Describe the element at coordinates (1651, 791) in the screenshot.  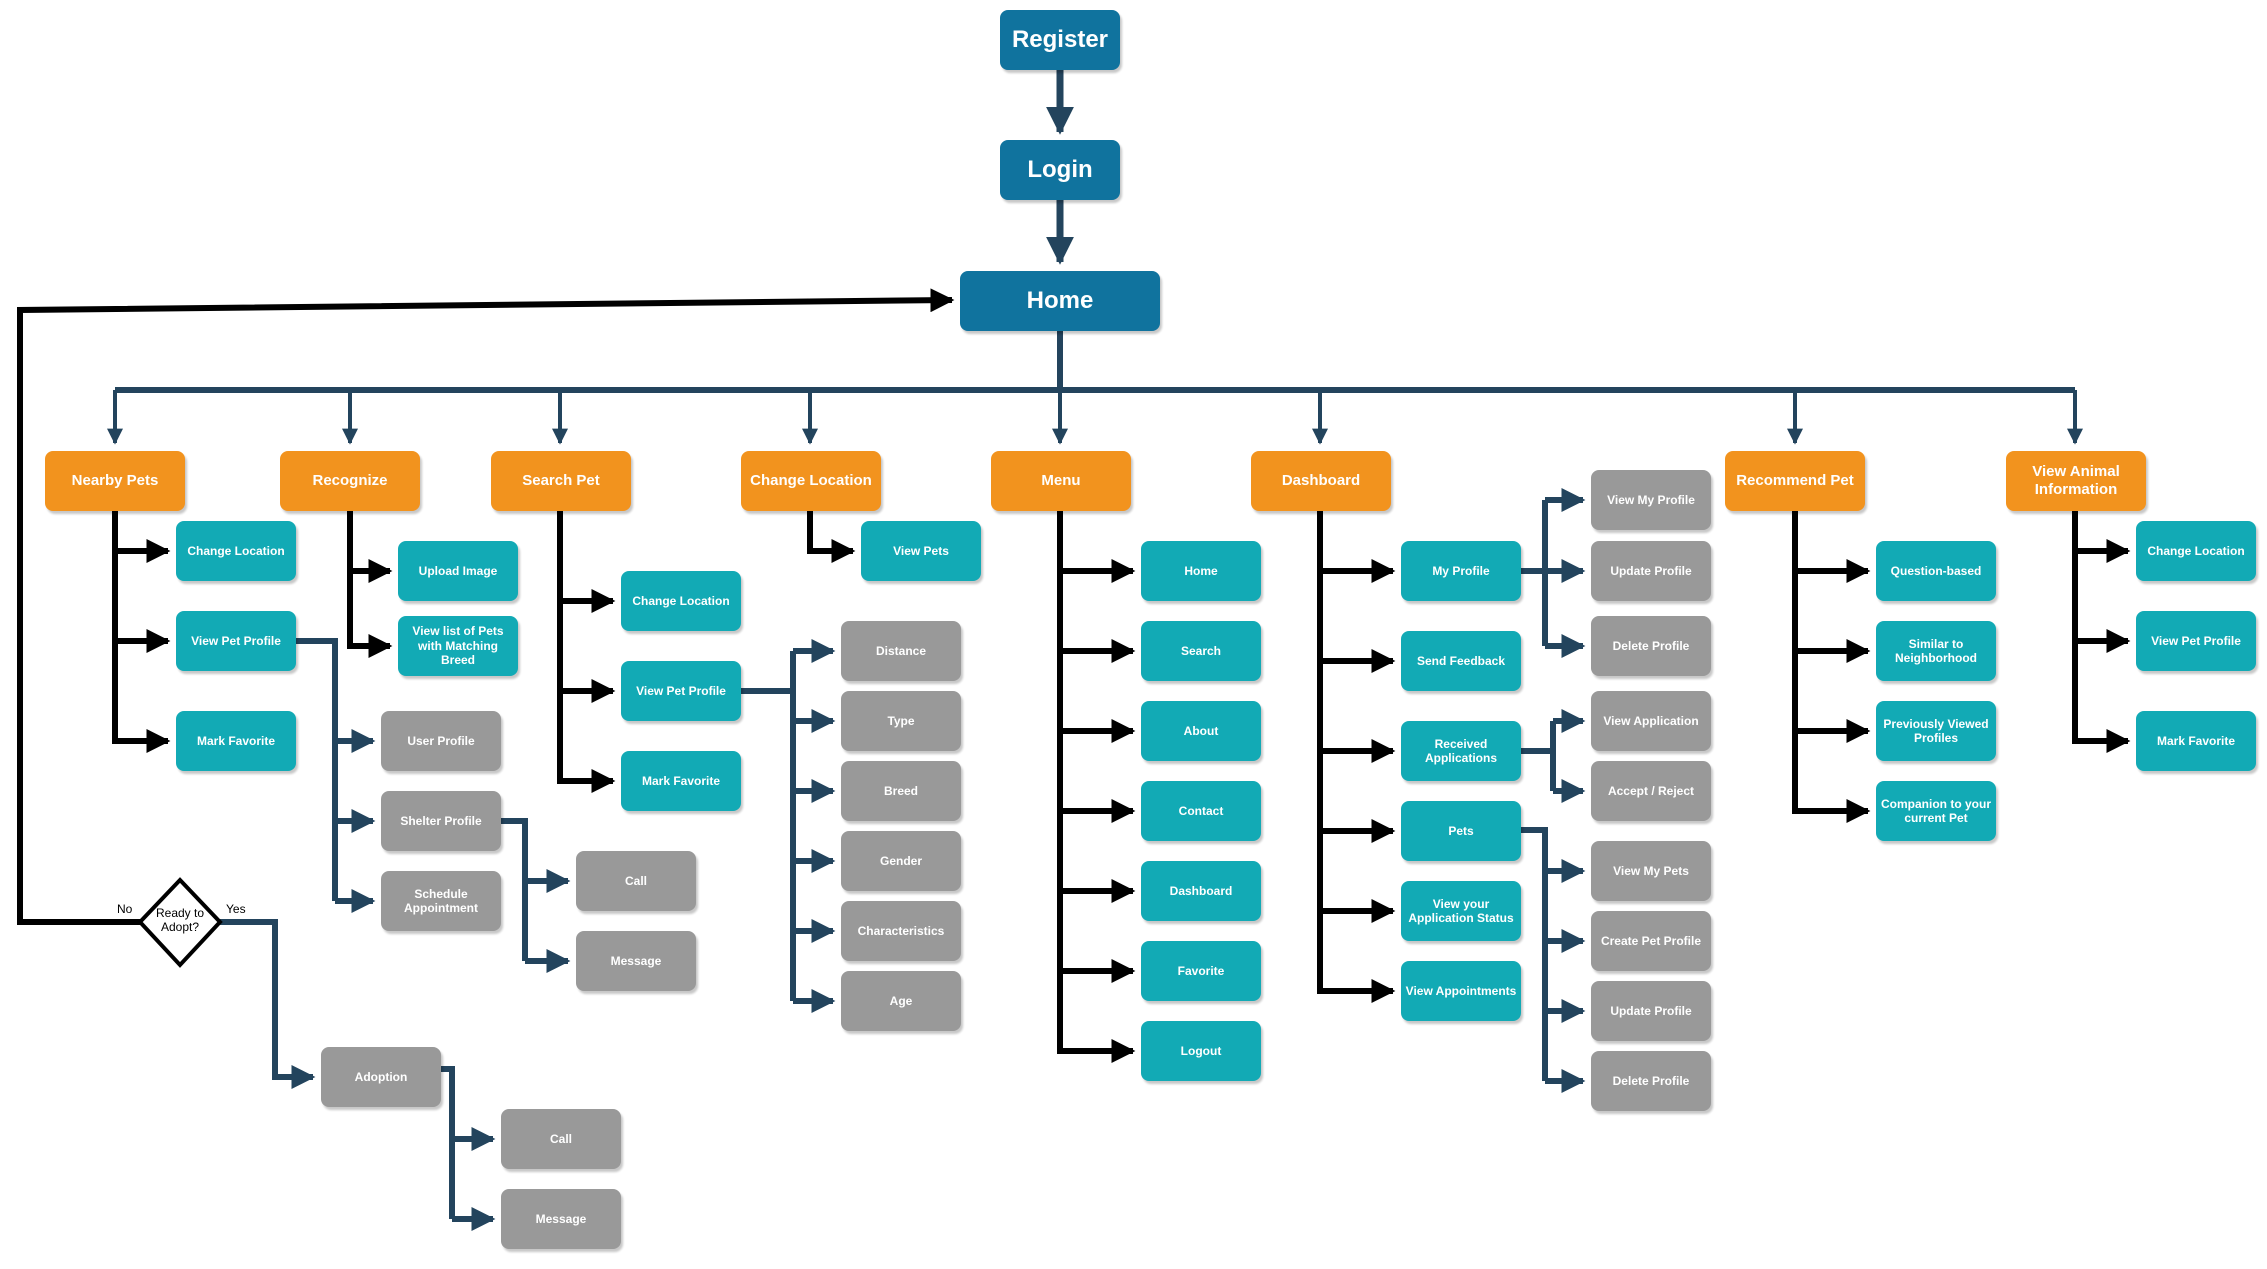
I see `application-accept-reject: Accept / Reject` at that location.